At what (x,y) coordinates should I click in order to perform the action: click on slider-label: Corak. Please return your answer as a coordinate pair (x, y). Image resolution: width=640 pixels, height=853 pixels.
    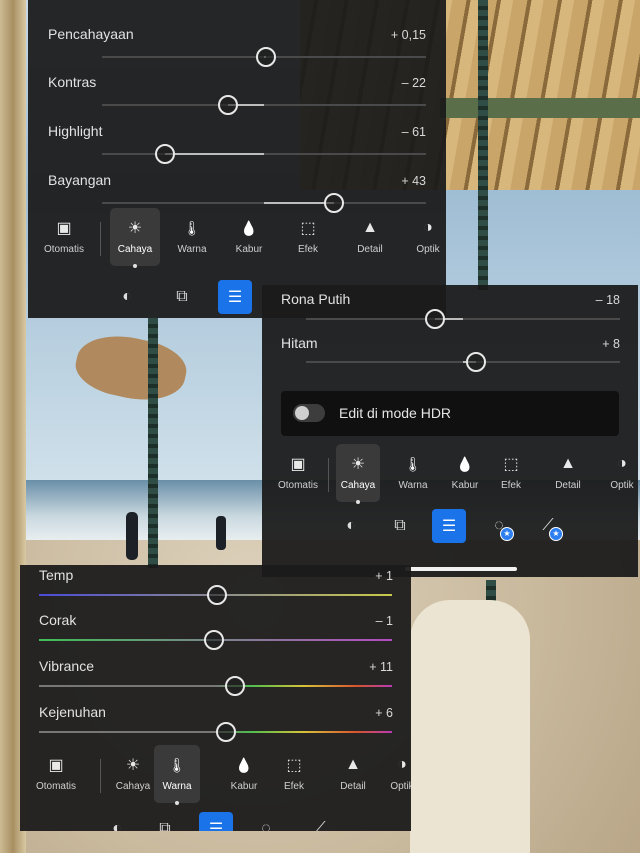
    Looking at the image, I should click on (58, 620).